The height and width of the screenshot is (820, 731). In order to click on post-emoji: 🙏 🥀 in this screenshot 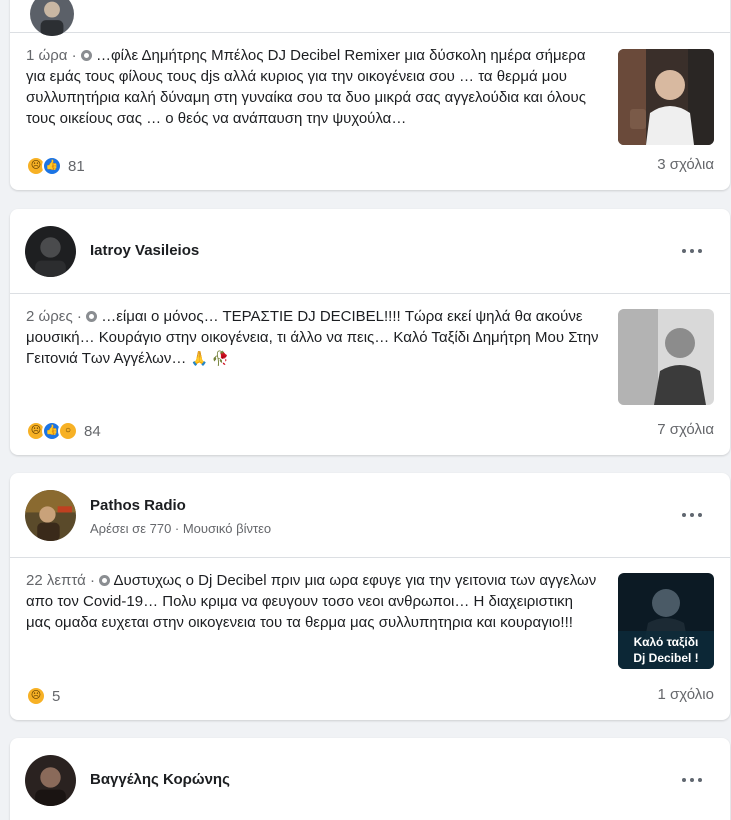, I will do `click(210, 358)`.